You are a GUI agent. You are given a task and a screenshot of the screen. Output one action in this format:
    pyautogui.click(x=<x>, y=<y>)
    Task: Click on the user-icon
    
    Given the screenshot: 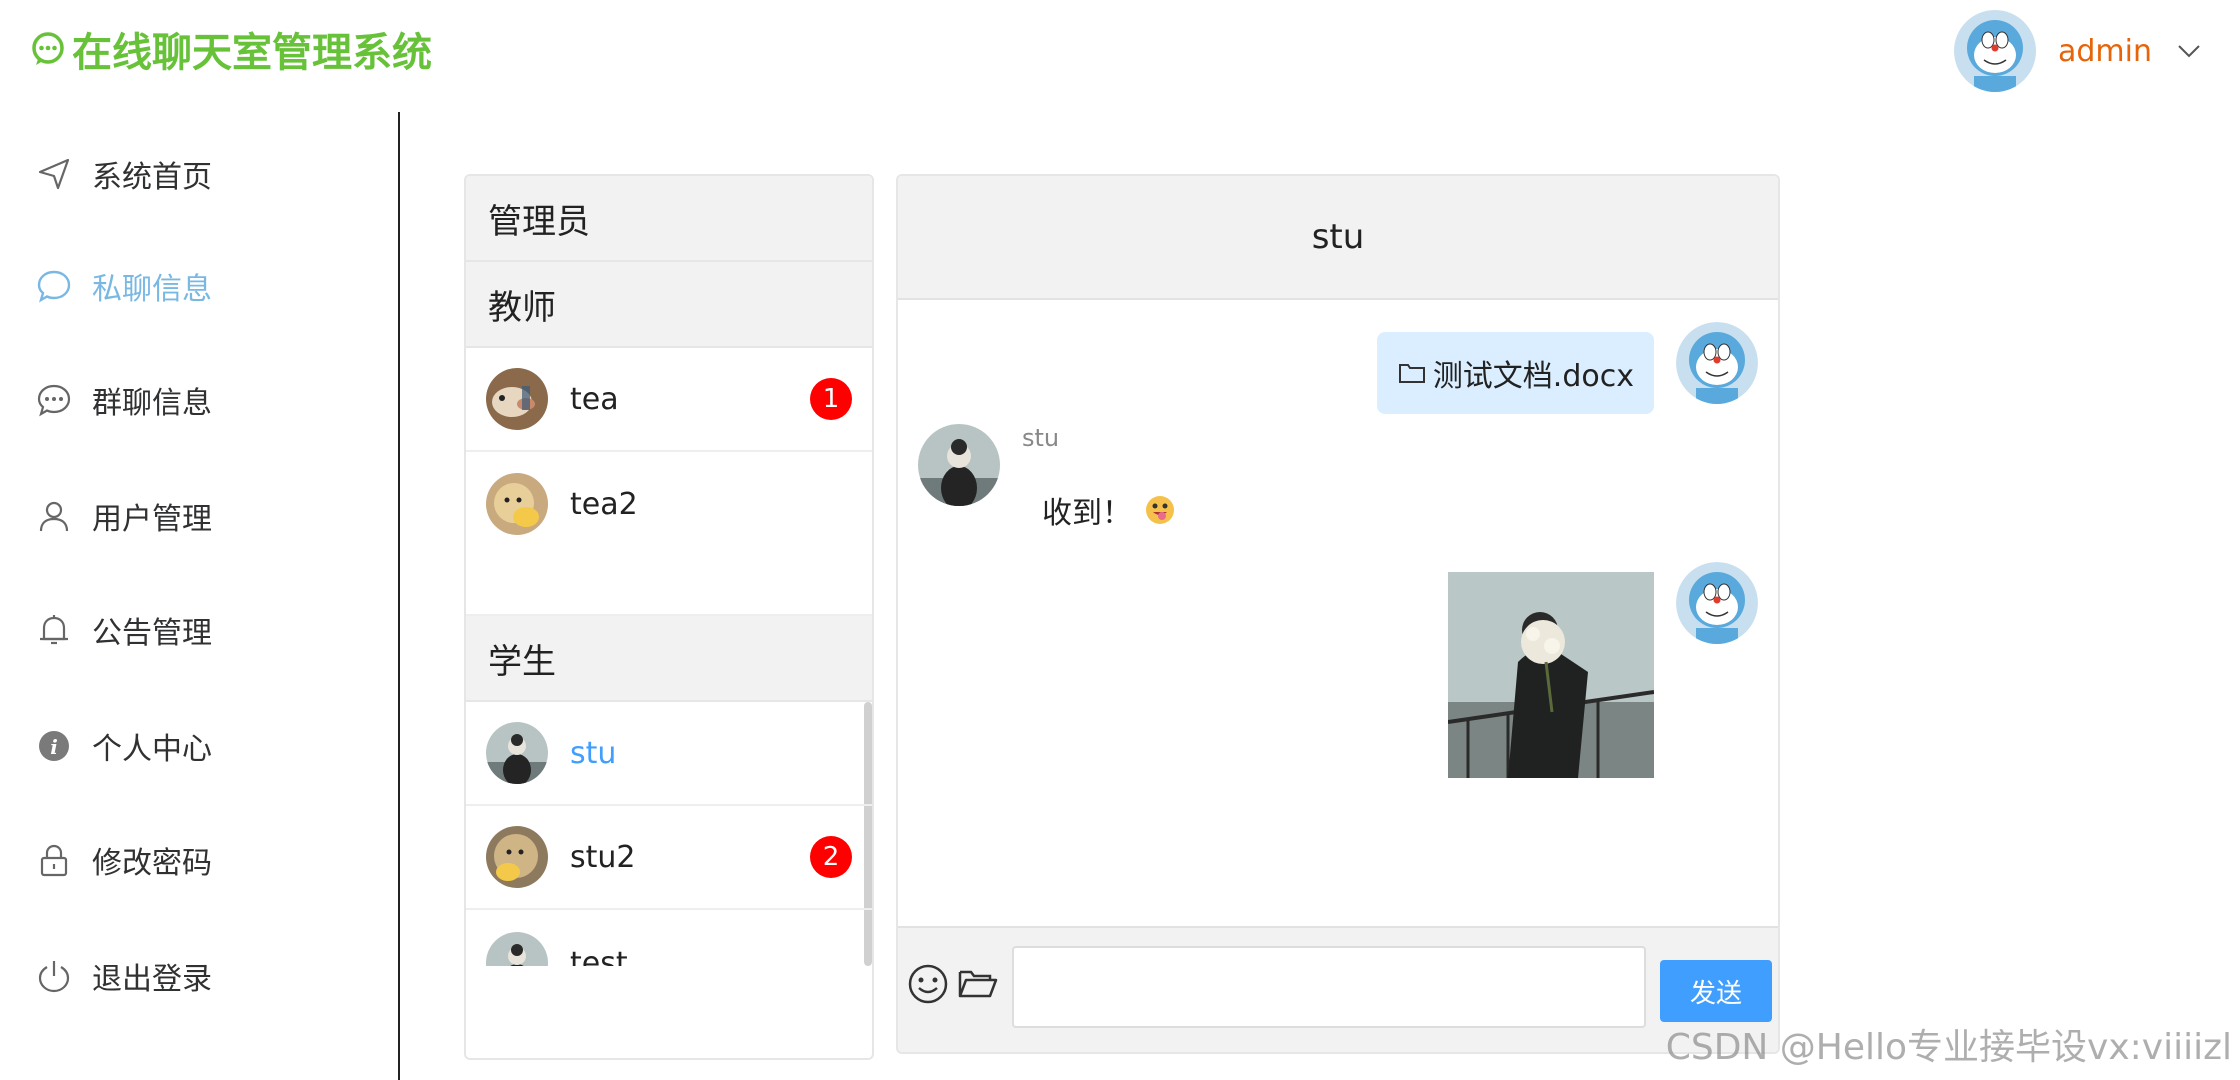 What is the action you would take?
    pyautogui.click(x=54, y=516)
    